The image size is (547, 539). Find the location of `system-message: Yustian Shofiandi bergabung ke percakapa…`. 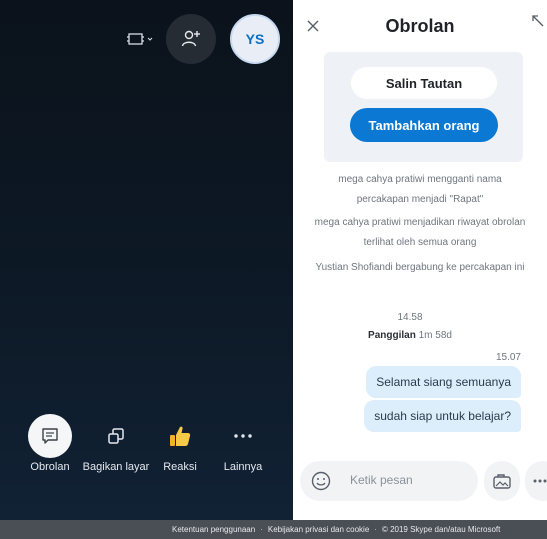

system-message: Yustian Shofiandi bergabung ke percakapa… is located at coordinates (420, 267).